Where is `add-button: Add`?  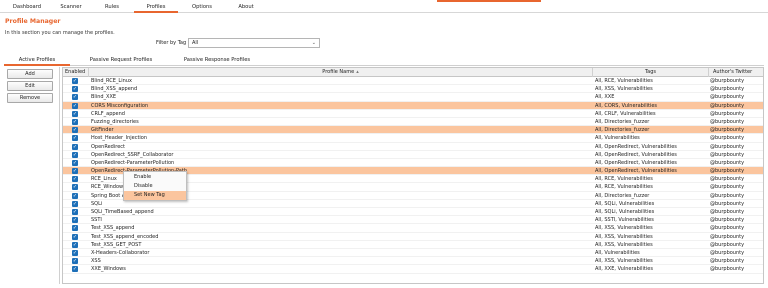 add-button: Add is located at coordinates (30, 74).